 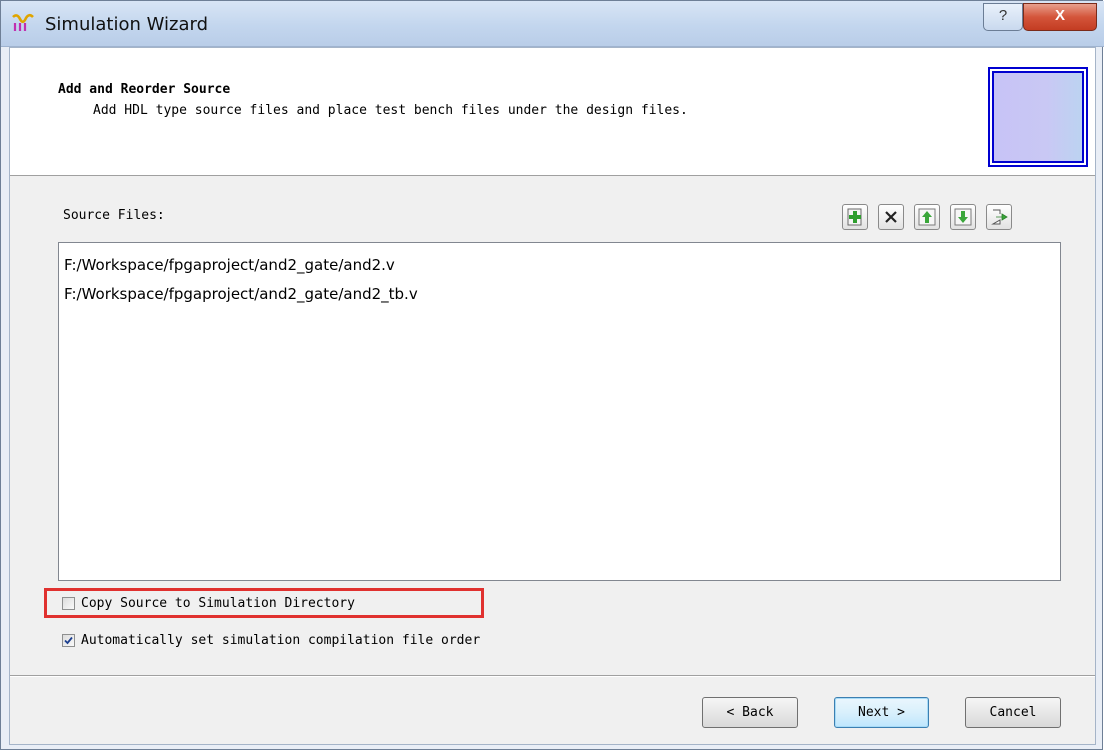 What do you see at coordinates (144, 89) in the screenshot?
I see `page-title: Add and Reorder Source` at bounding box center [144, 89].